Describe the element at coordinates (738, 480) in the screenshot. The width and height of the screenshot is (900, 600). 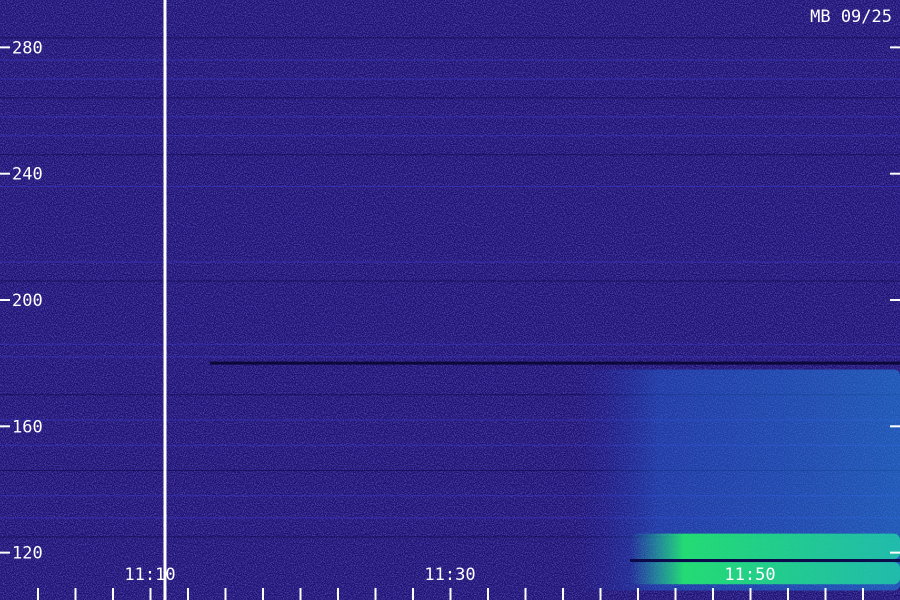
I see `emission-regions` at that location.